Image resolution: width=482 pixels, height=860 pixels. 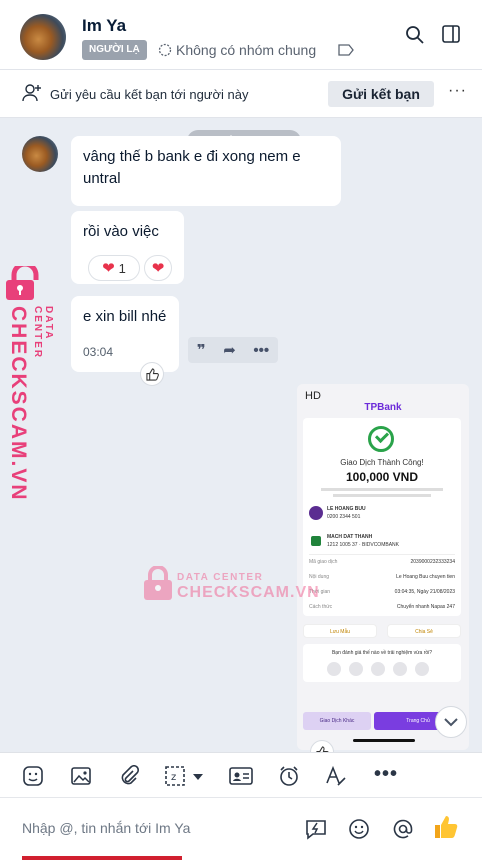 What do you see at coordinates (231, 586) in the screenshot?
I see `watermark-center: DATA CENTER CHECKSCAM.VN` at bounding box center [231, 586].